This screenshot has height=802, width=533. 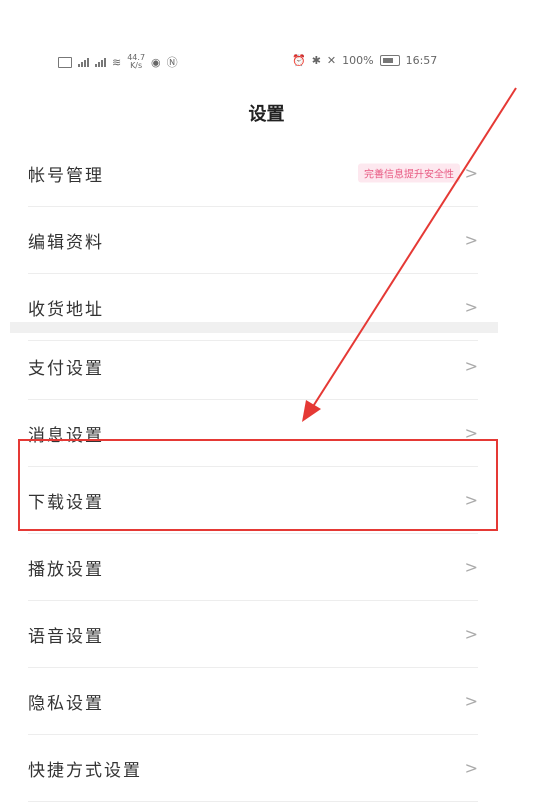 What do you see at coordinates (253, 366) in the screenshot?
I see `menu-item-payment-settings: 支付设置 >` at bounding box center [253, 366].